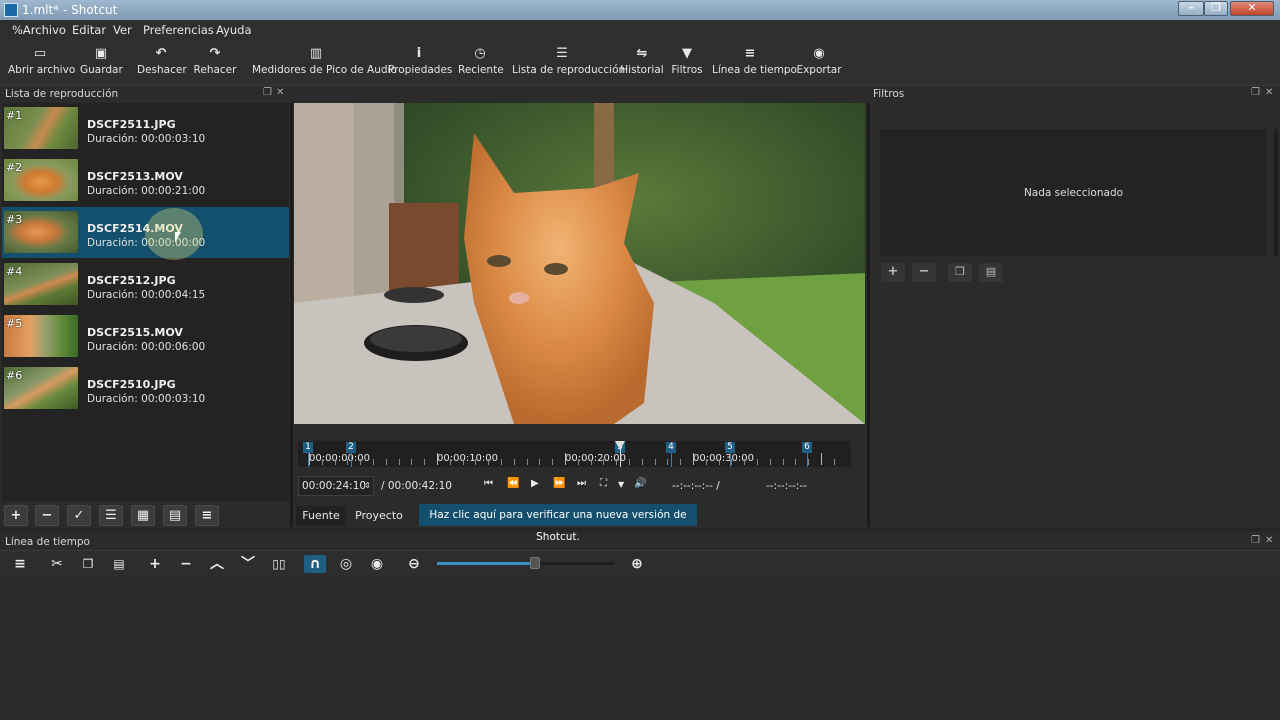 This screenshot has height=720, width=1280. I want to click on skip-previous-button: ⏮, so click(488, 483).